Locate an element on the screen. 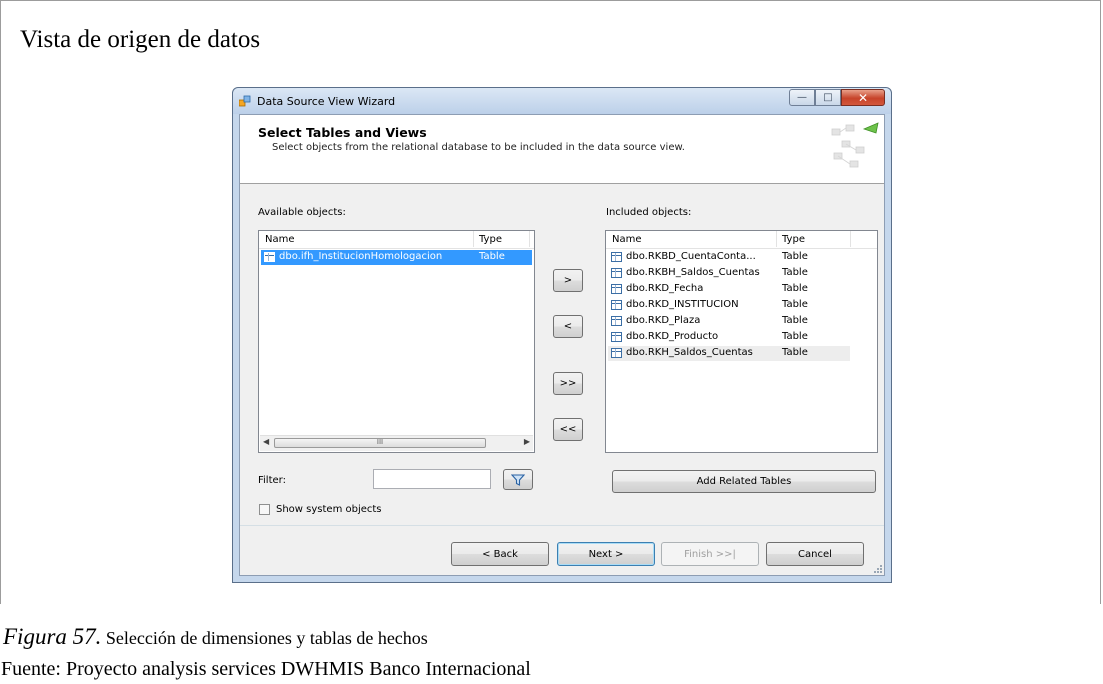 This screenshot has width=1103, height=684. close-button: ✕ is located at coordinates (863, 97).